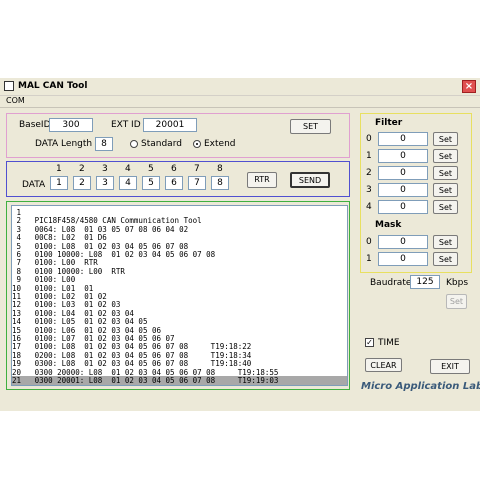 Image resolution: width=480 pixels, height=480 pixels. Describe the element at coordinates (220, 169) in the screenshot. I see `data-index-8: 8` at that location.